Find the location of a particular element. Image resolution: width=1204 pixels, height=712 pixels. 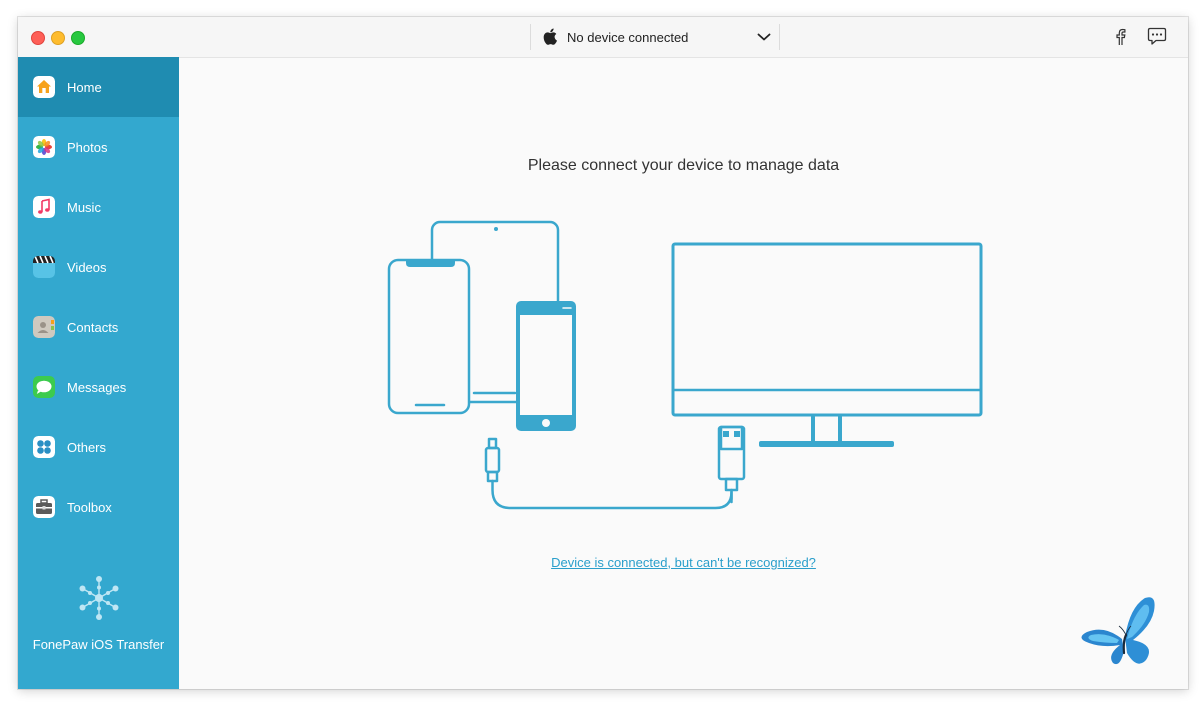

fonepaw-logo-icon is located at coordinates (99, 598).